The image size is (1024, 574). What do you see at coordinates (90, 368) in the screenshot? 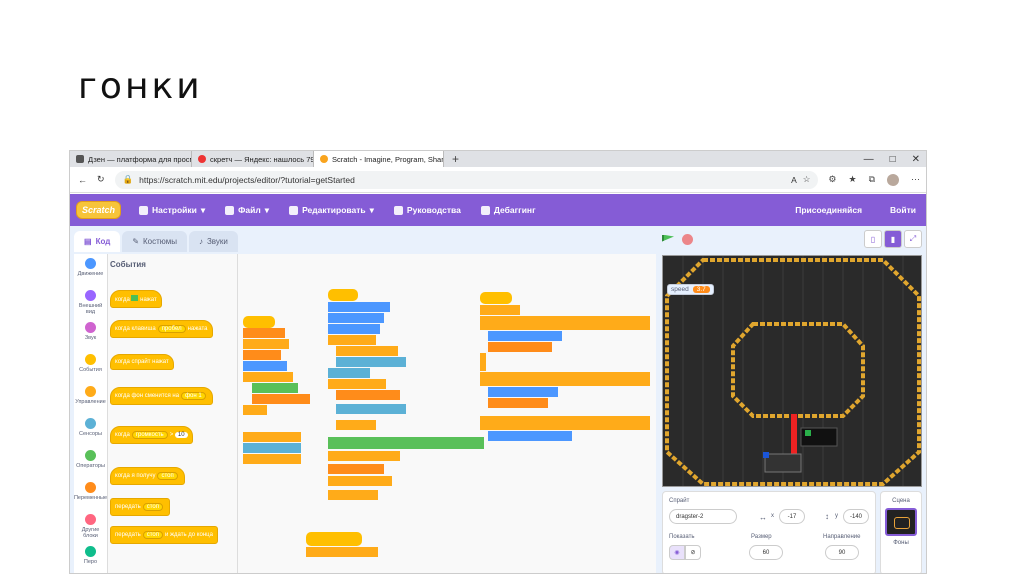
I see `category-events: События` at bounding box center [90, 368].